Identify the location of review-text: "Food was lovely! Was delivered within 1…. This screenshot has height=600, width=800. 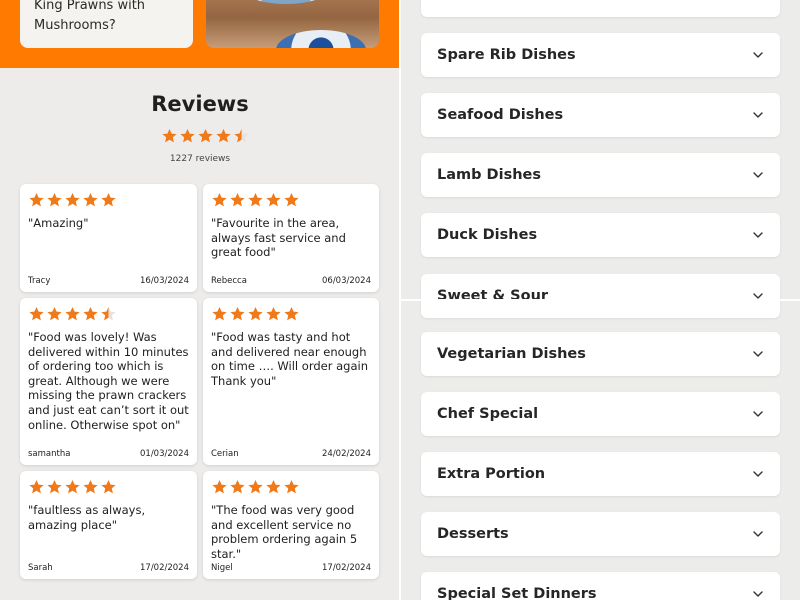
(108, 381).